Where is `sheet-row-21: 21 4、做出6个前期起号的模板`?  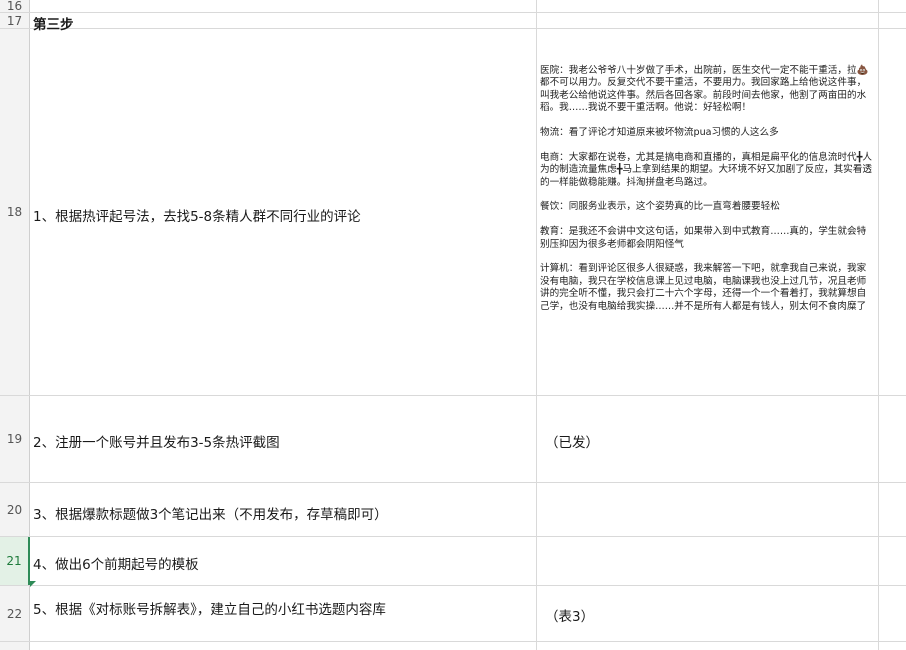
sheet-row-21: 21 4、做出6个前期起号的模板 is located at coordinates (453, 561).